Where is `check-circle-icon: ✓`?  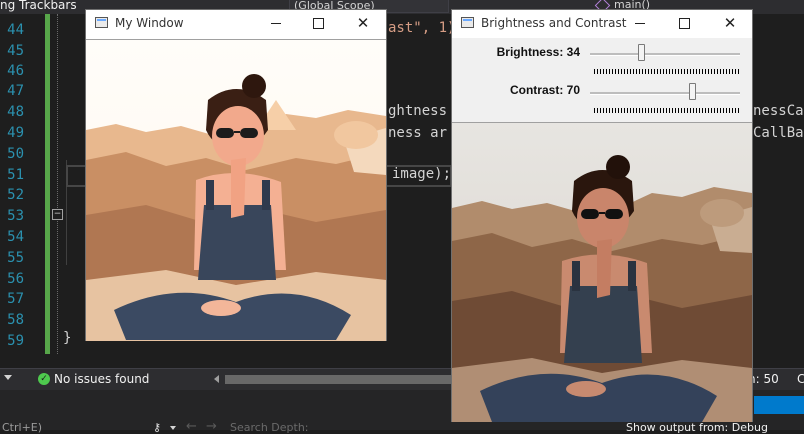 check-circle-icon: ✓ is located at coordinates (44, 379).